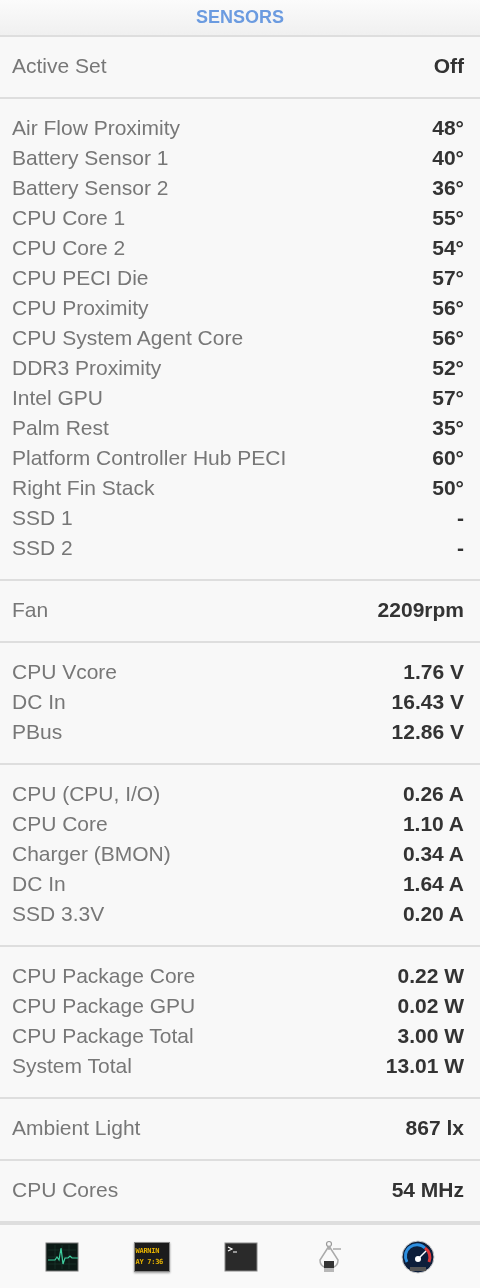  Describe the element at coordinates (91, 854) in the screenshot. I see `sensor-label: Charger (BMON)` at that location.